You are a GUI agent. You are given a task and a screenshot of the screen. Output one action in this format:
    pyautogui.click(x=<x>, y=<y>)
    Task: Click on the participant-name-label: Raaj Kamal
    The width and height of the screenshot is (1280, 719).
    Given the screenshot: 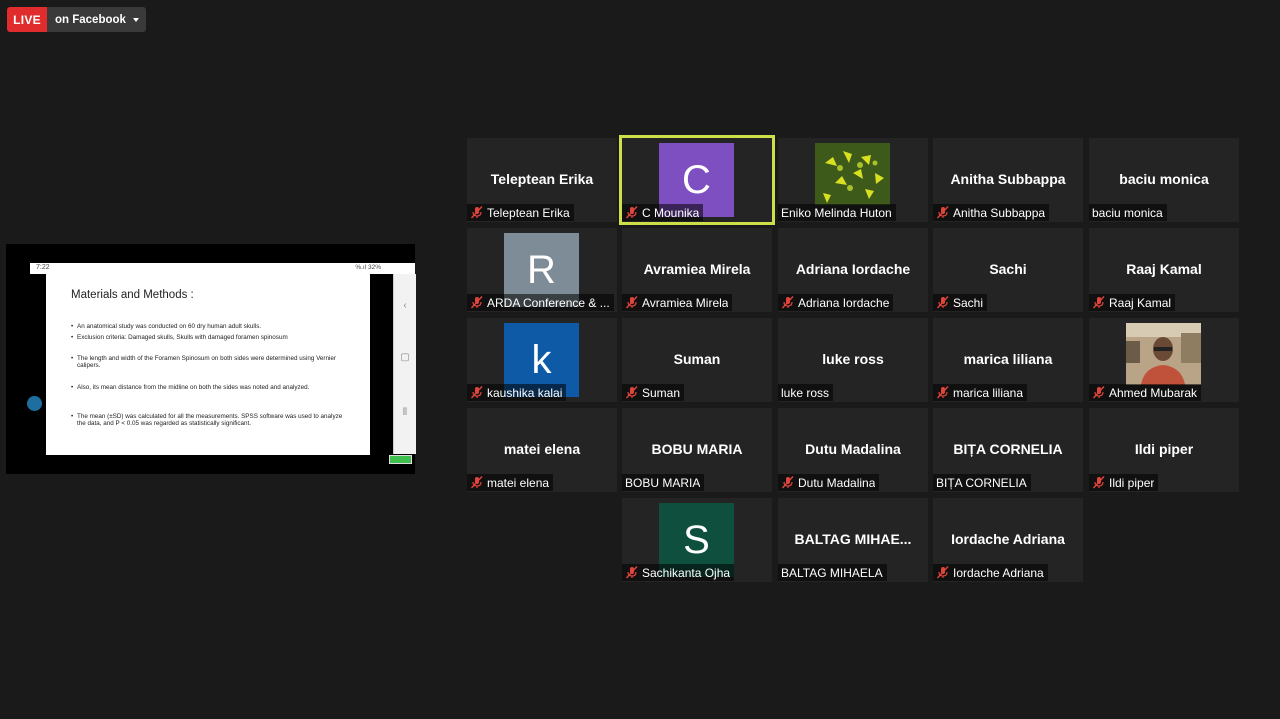 What is the action you would take?
    pyautogui.click(x=1132, y=302)
    